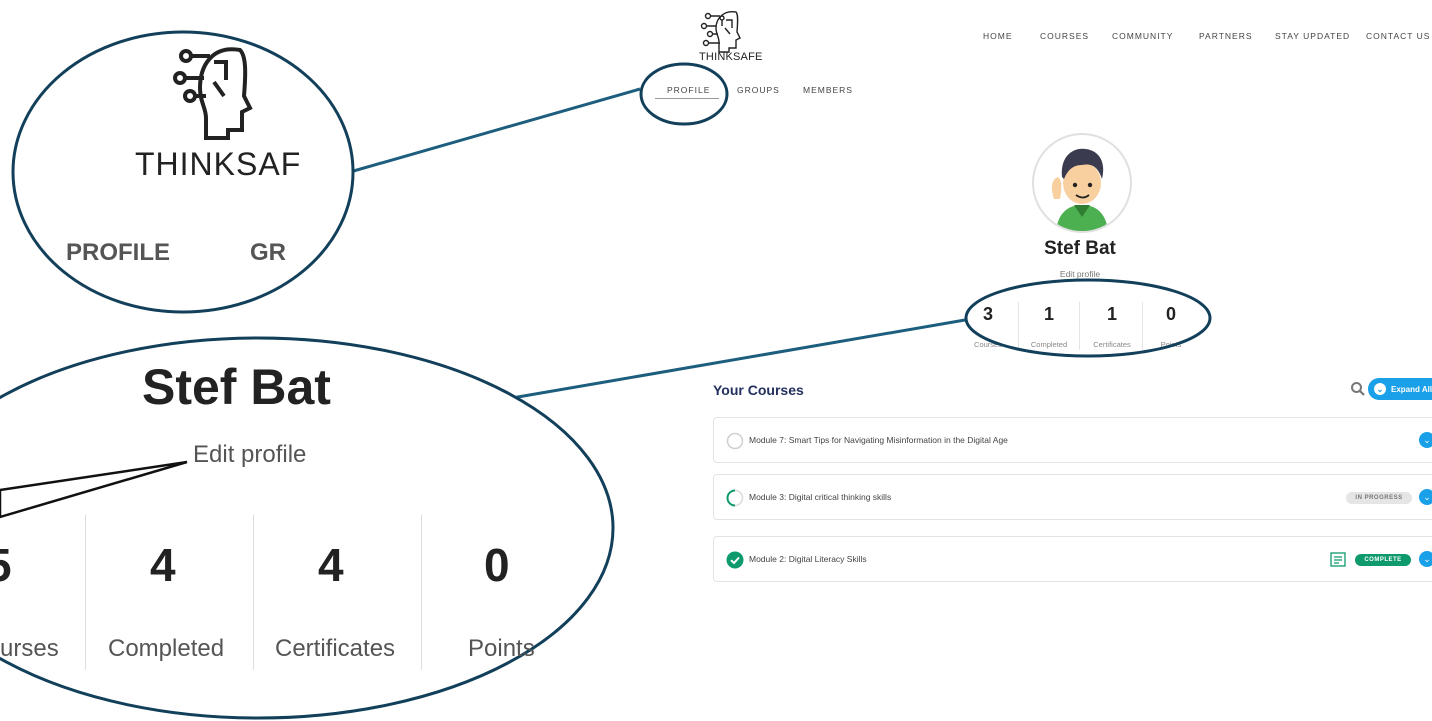 This screenshot has height=721, width=1432. Describe the element at coordinates (29, 648) in the screenshot. I see `zoom-stat-courses-label: urses` at that location.